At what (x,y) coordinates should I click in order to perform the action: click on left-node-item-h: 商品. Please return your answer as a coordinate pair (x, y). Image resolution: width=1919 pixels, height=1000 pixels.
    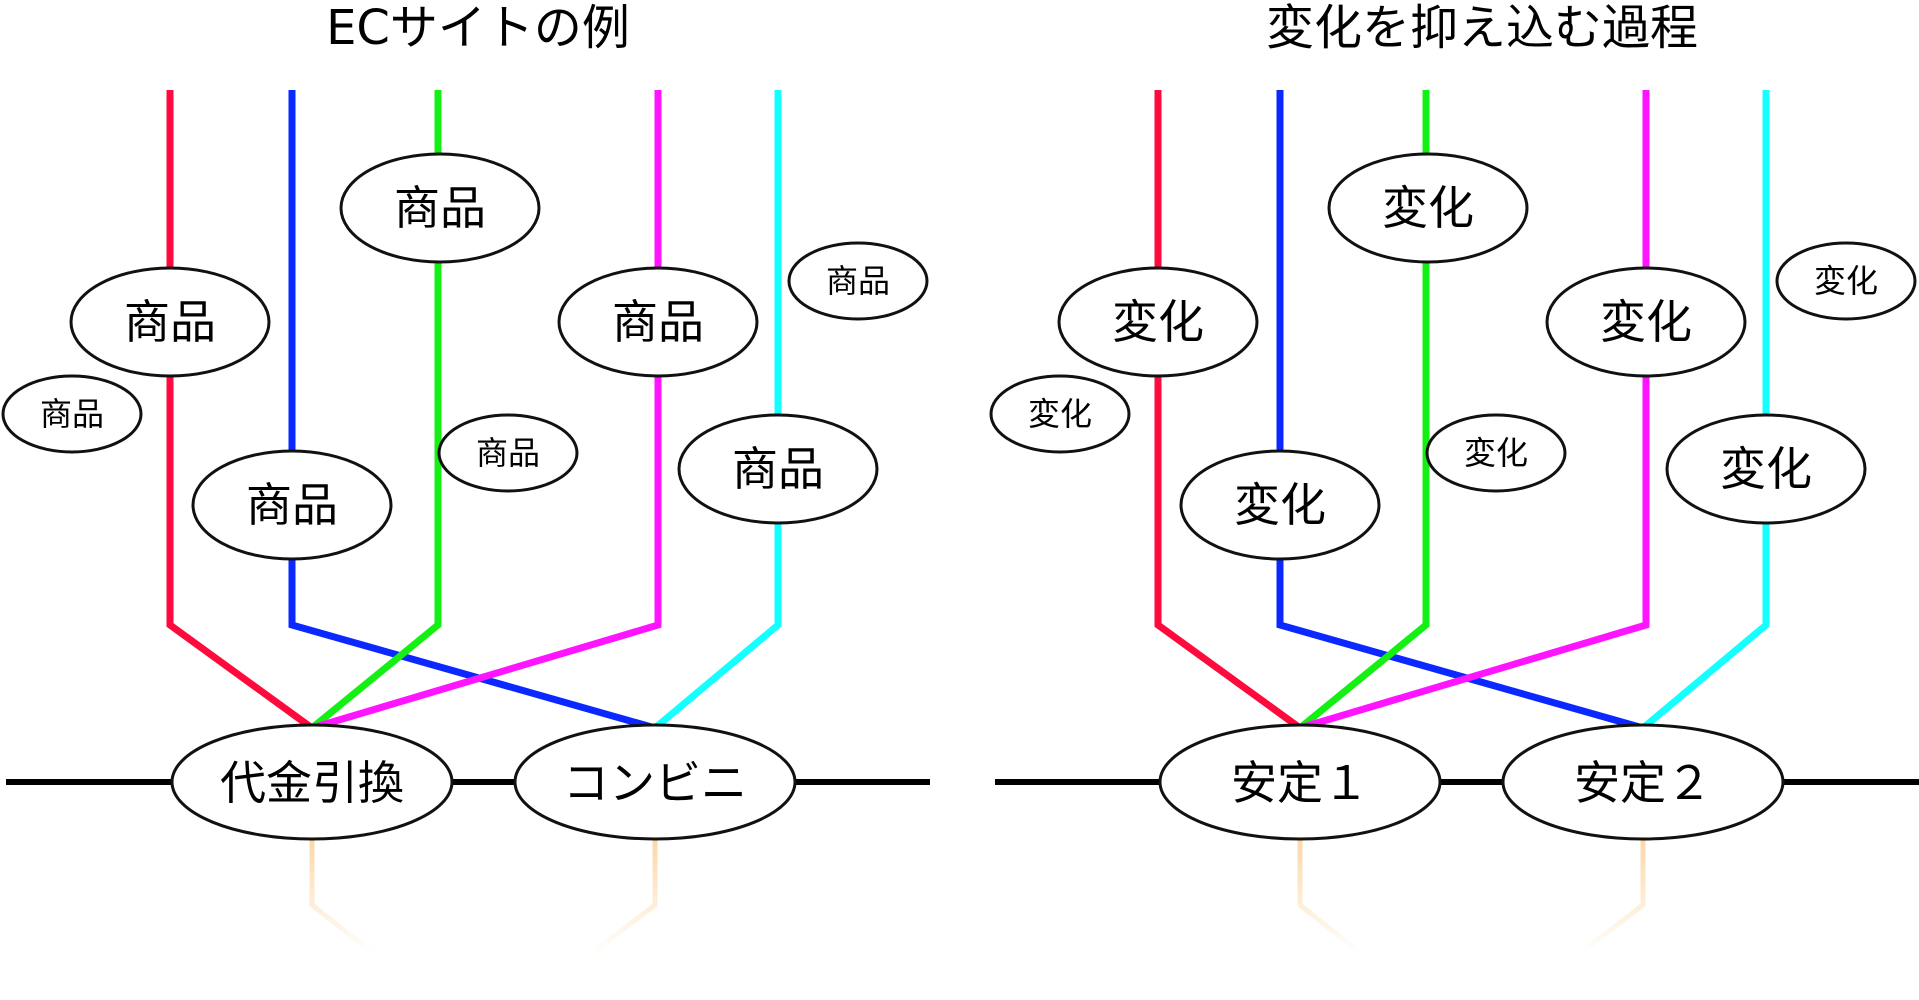
    Looking at the image, I should click on (778, 469).